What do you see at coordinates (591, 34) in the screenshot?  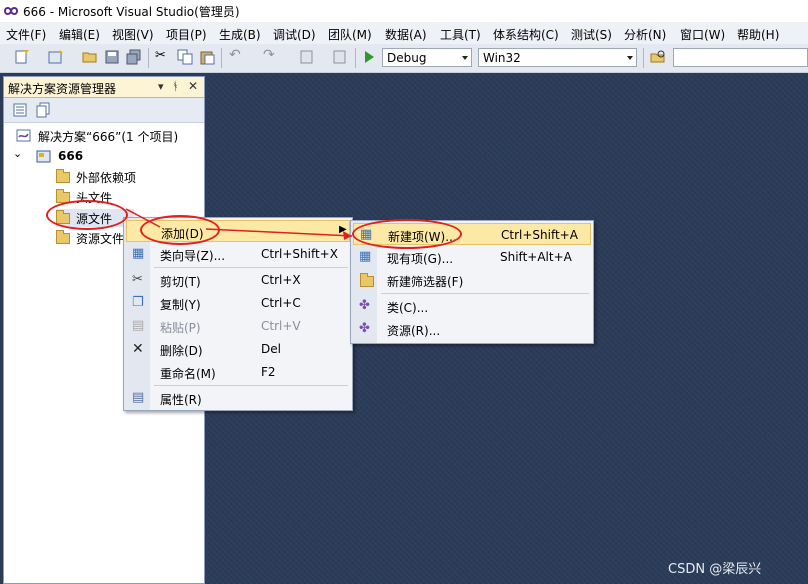 I see `menu-test: 测试(S)` at bounding box center [591, 34].